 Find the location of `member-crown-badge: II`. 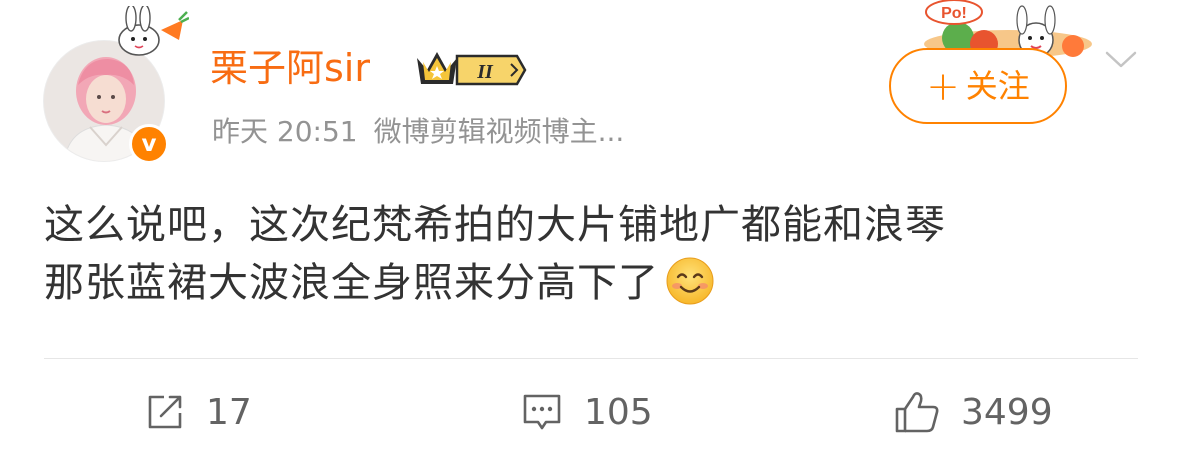

member-crown-badge: II is located at coordinates (470, 69).